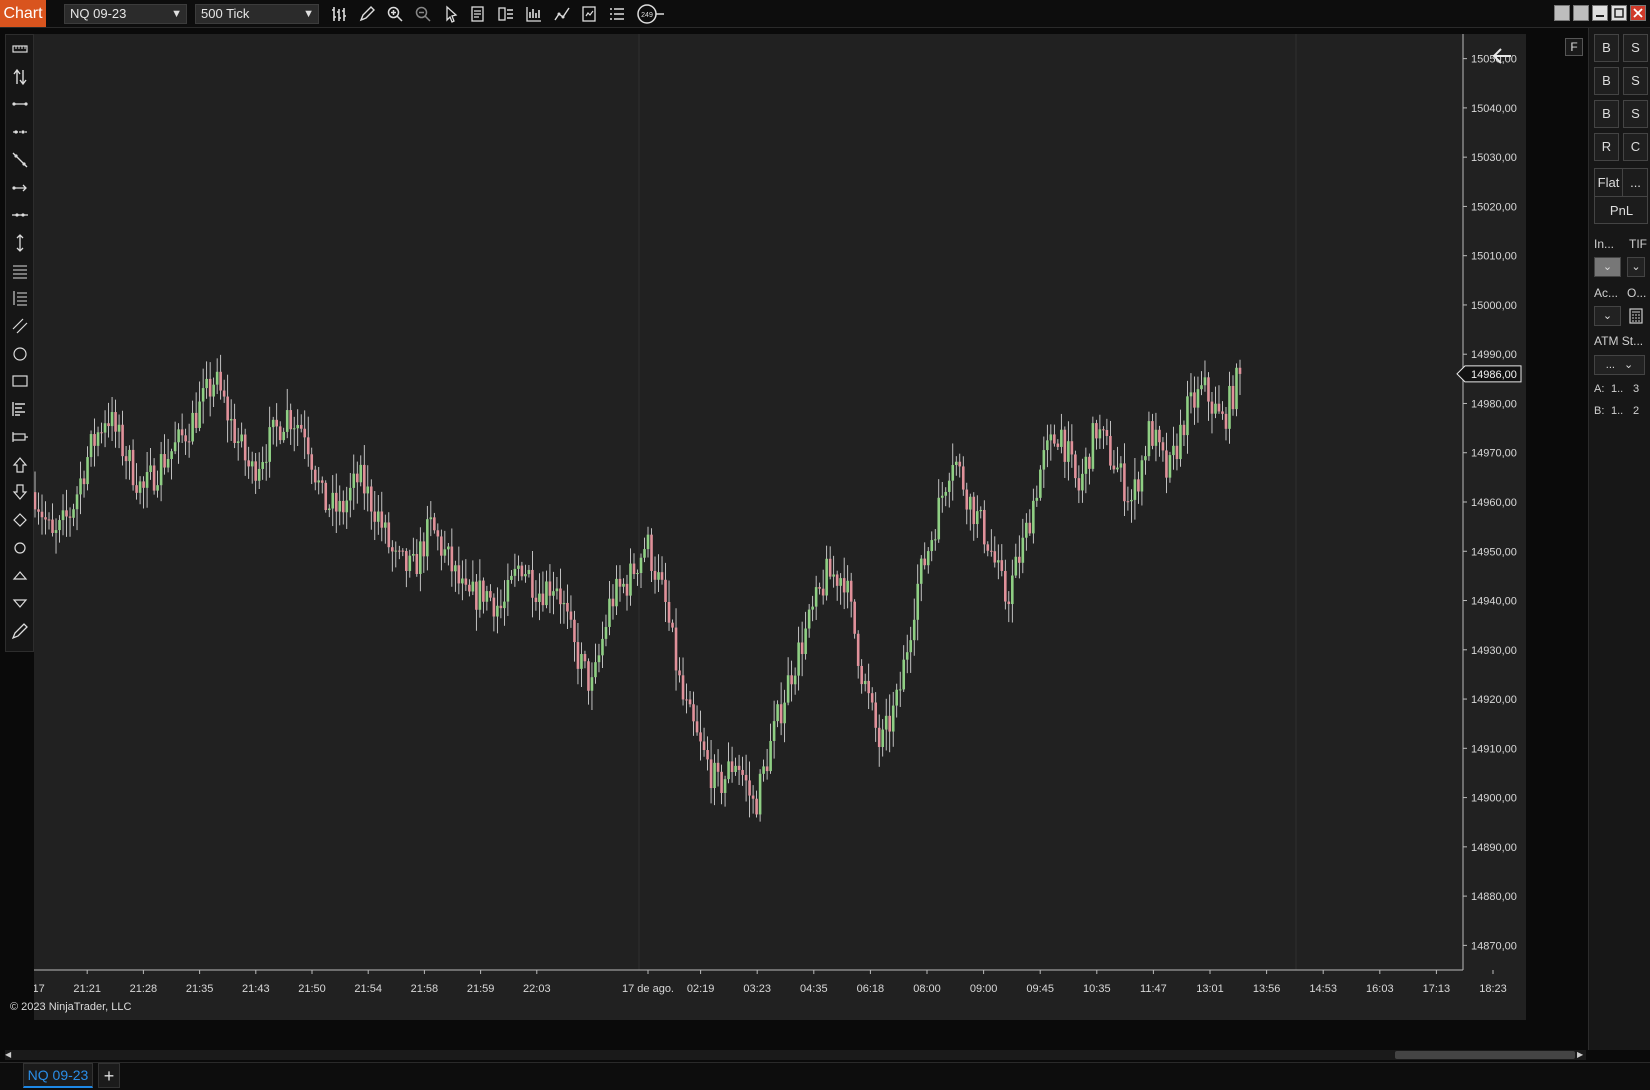 Image resolution: width=1650 pixels, height=1090 pixels. Describe the element at coordinates (1619, 365) in the screenshot. I see `atm-strategy-dropdown: ... ⌄` at that location.